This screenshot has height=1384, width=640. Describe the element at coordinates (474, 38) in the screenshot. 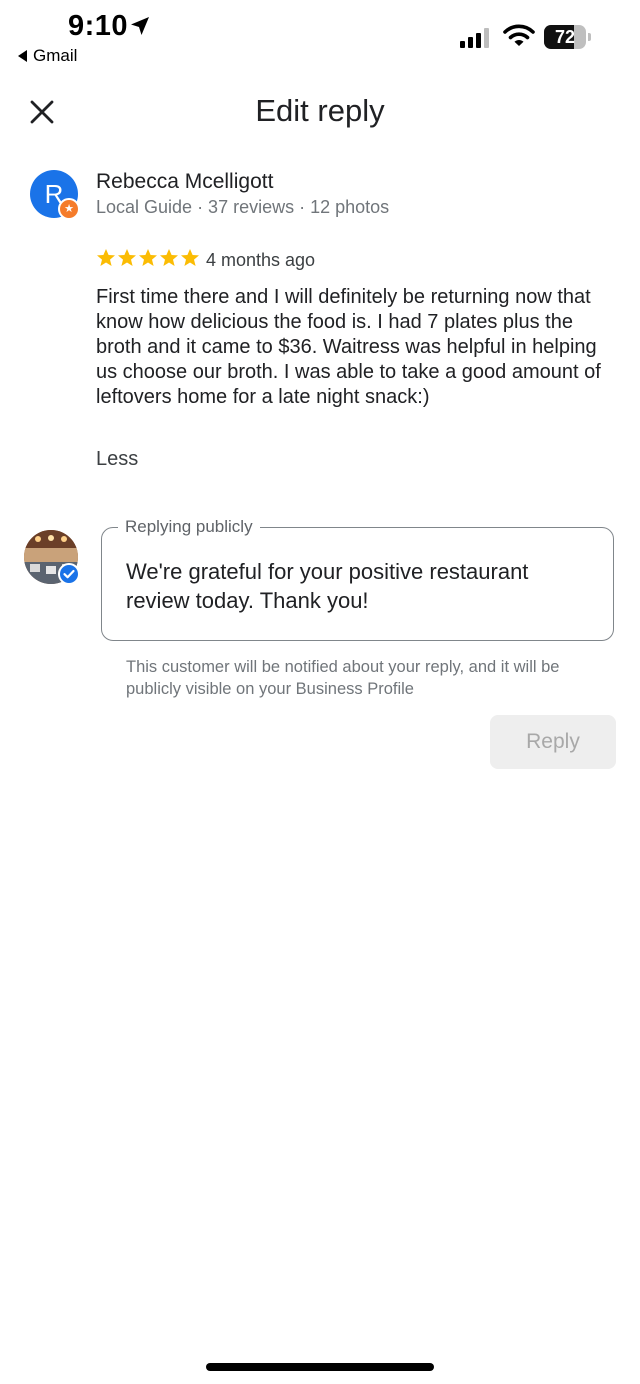

I see `signal-icon` at that location.